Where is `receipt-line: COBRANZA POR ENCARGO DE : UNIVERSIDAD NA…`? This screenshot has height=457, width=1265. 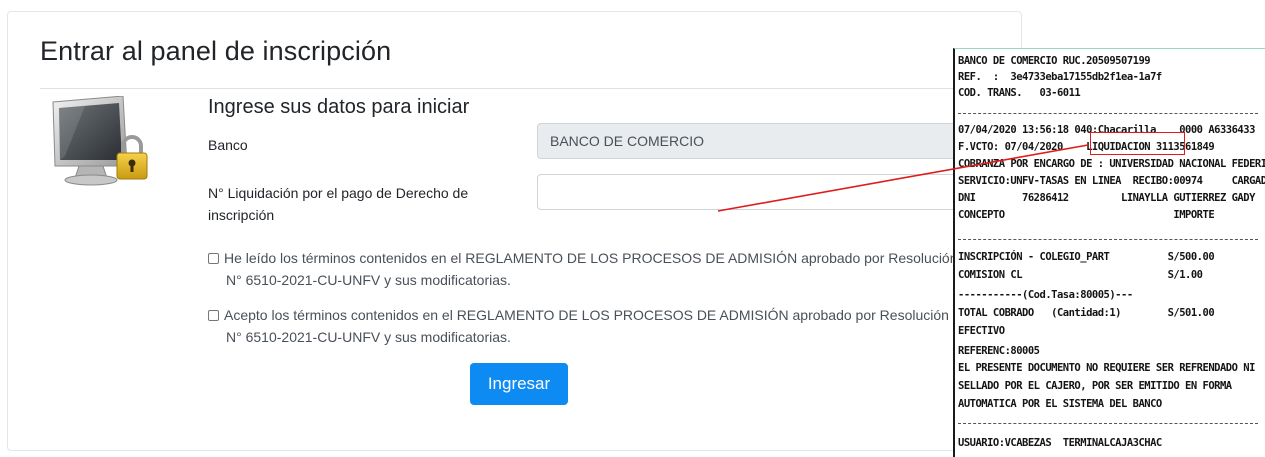
receipt-line: COBRANZA POR ENCARGO DE : UNIVERSIDAD NA… is located at coordinates (1111, 164).